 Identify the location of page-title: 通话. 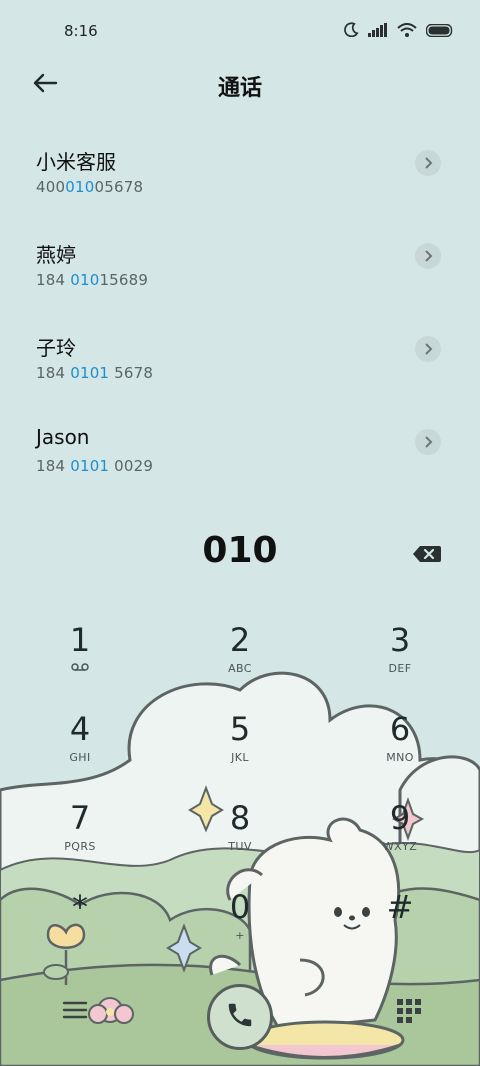
(239, 88).